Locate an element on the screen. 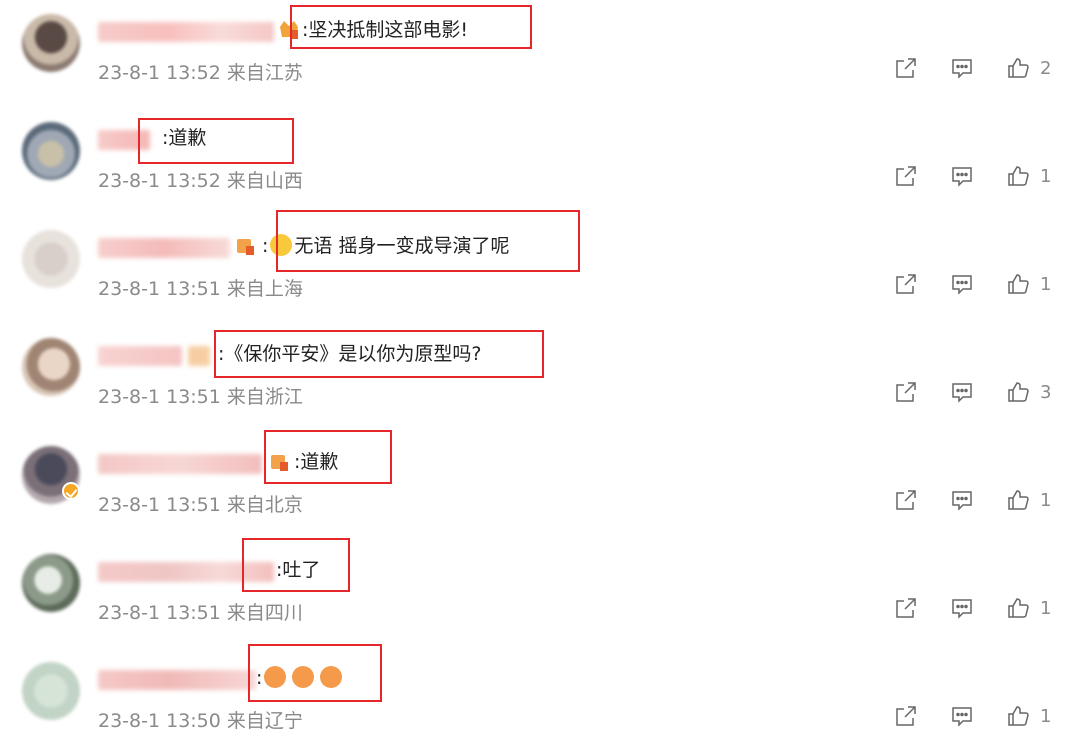 This screenshot has width=1080, height=756. comment-meta: 23-8-1 13:52 来自山西 is located at coordinates (200, 179).